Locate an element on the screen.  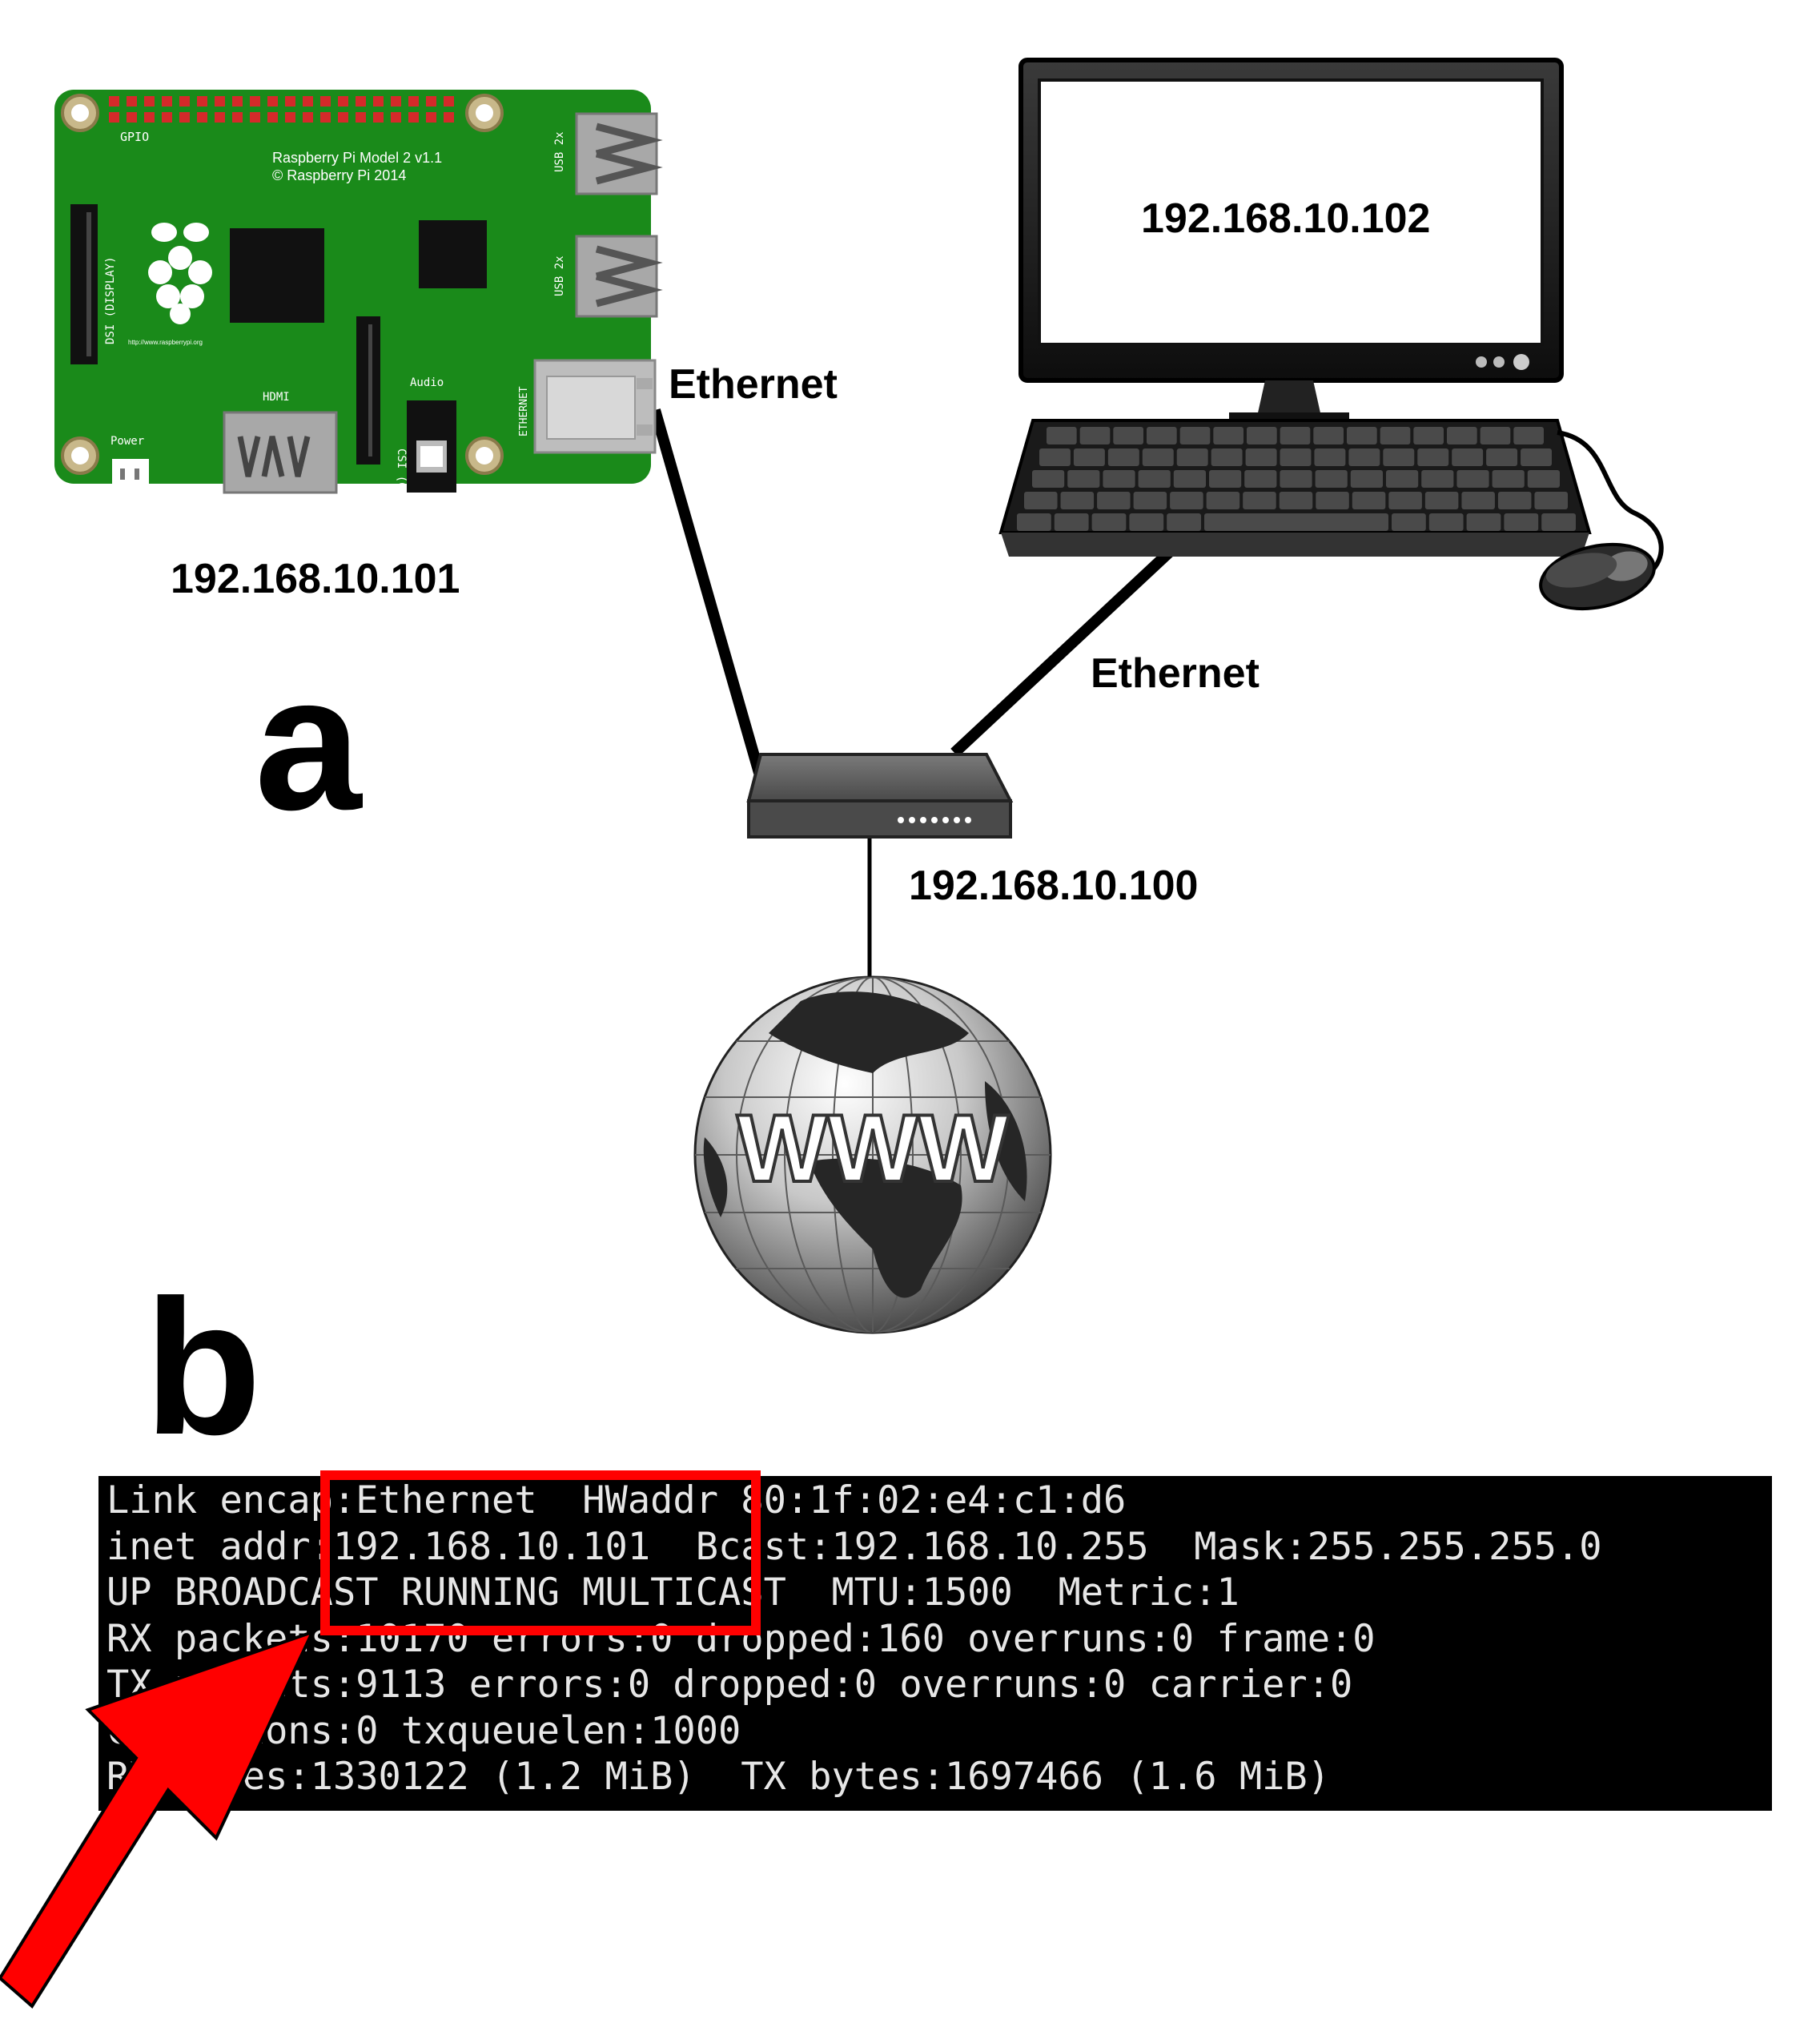
panel-a-label: a is located at coordinates (309, 742).